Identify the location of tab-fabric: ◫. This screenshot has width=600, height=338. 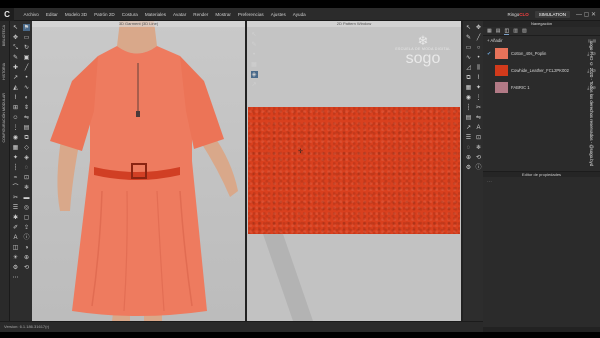
(507, 31).